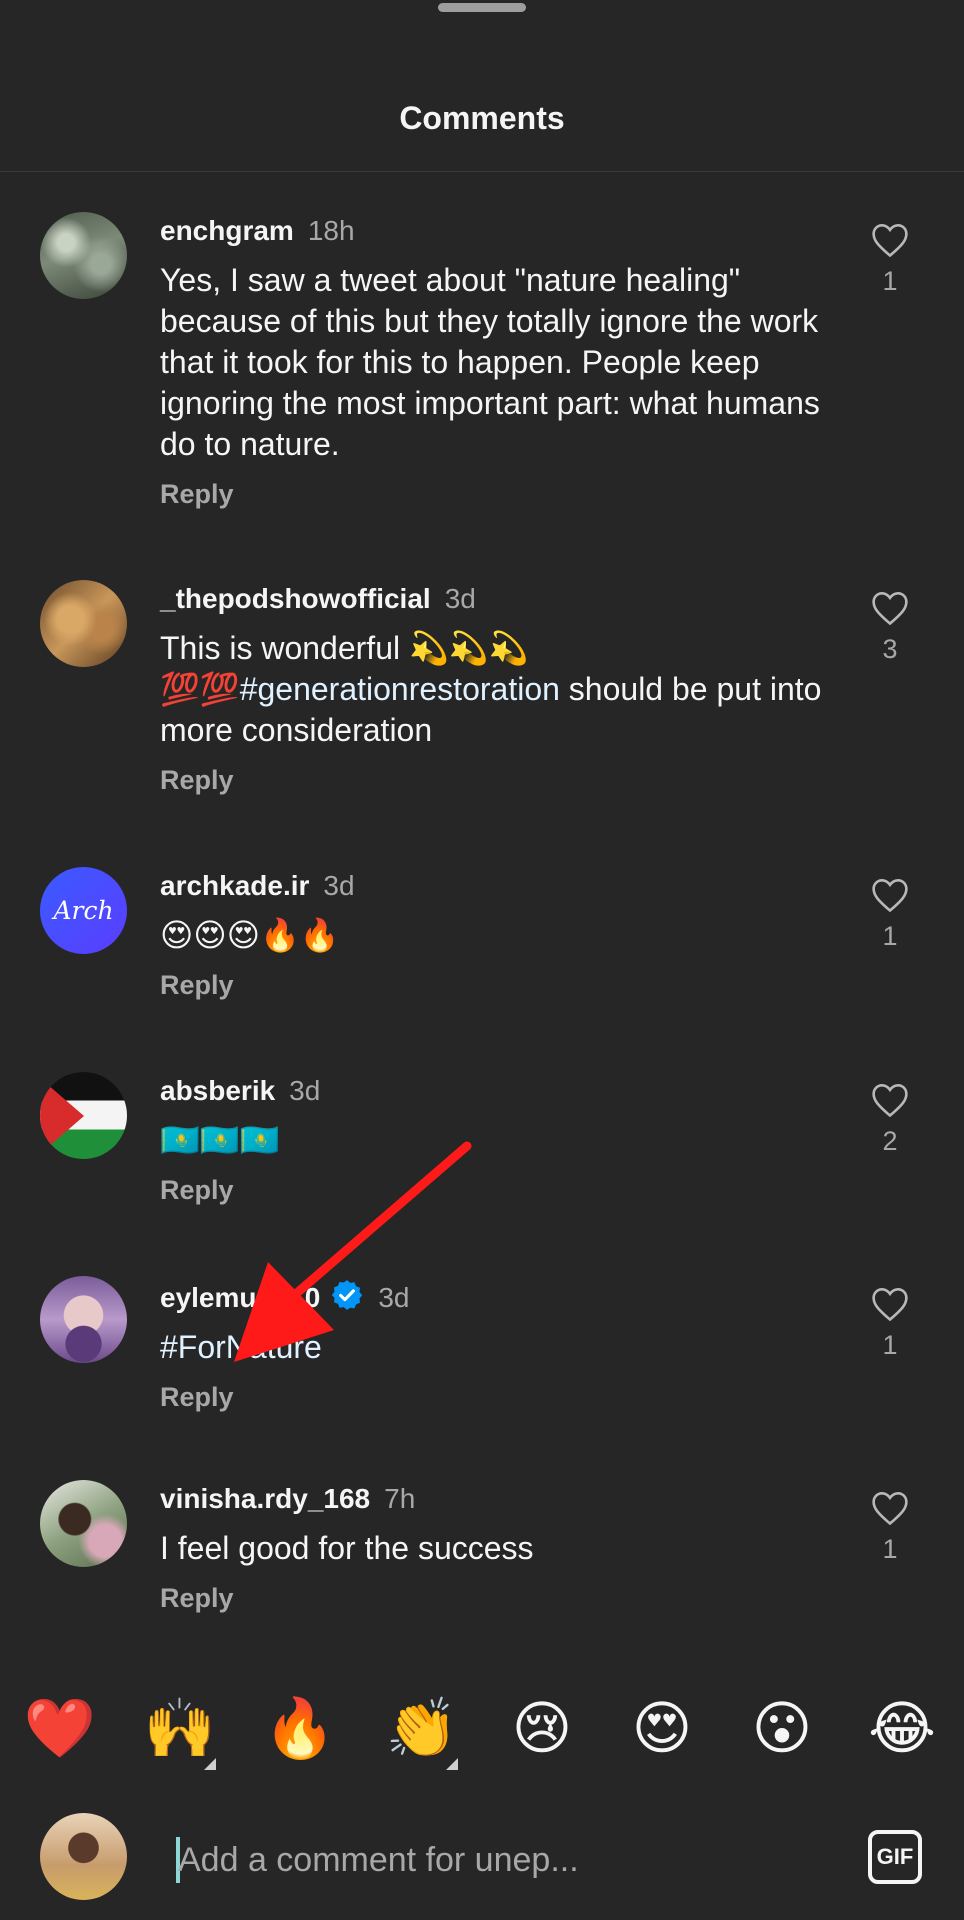 This screenshot has height=1920, width=964. Describe the element at coordinates (890, 627) in the screenshot. I see `like-button: 3` at that location.